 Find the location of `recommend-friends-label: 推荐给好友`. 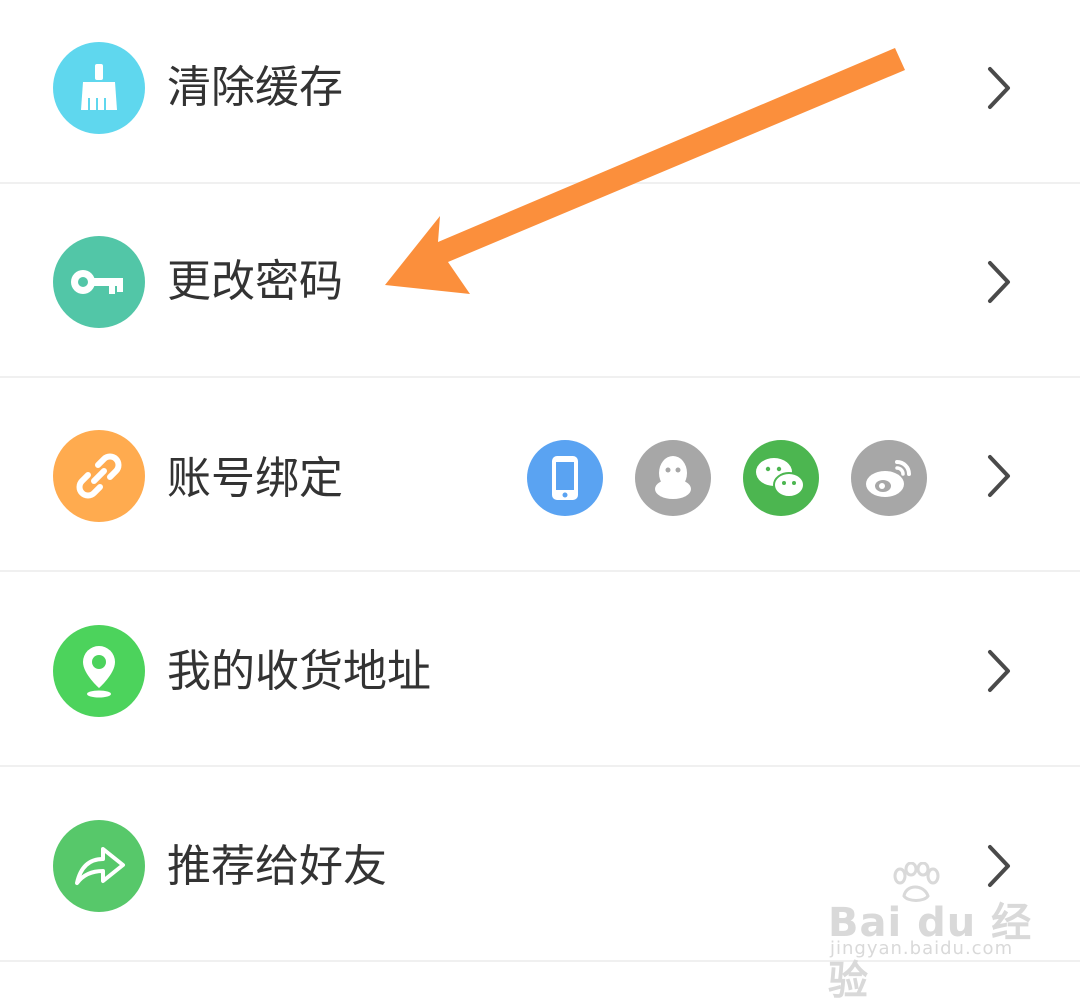

recommend-friends-label: 推荐给好友 is located at coordinates (277, 866).